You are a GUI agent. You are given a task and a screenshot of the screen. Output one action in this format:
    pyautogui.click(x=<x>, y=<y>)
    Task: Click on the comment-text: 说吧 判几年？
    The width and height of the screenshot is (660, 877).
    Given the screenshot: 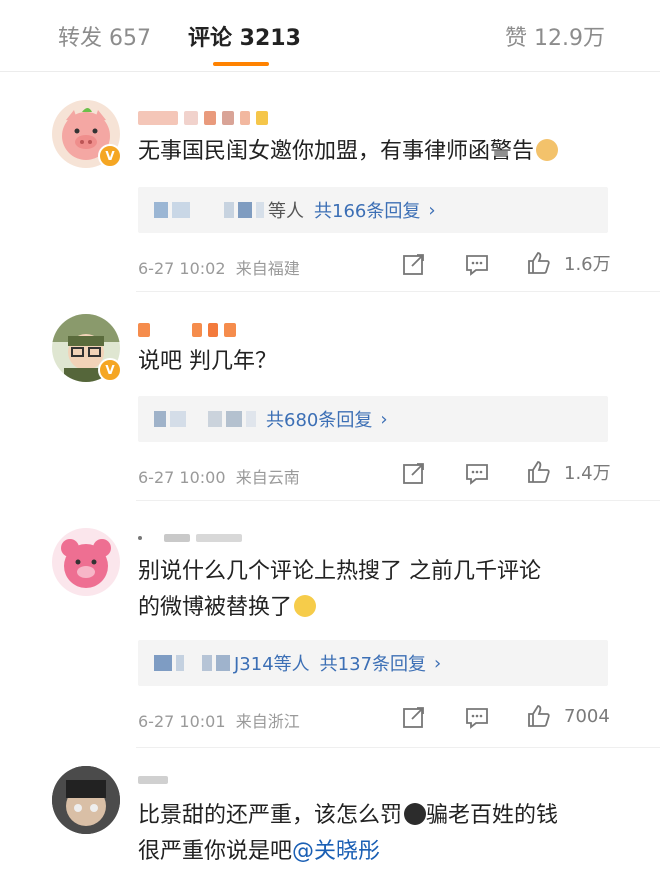 What is the action you would take?
    pyautogui.click(x=207, y=361)
    